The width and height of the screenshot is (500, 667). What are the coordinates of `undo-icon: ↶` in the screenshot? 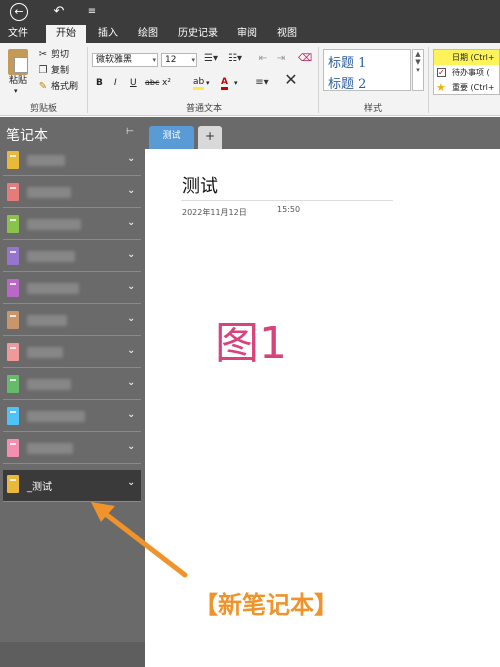 It's located at (59, 12).